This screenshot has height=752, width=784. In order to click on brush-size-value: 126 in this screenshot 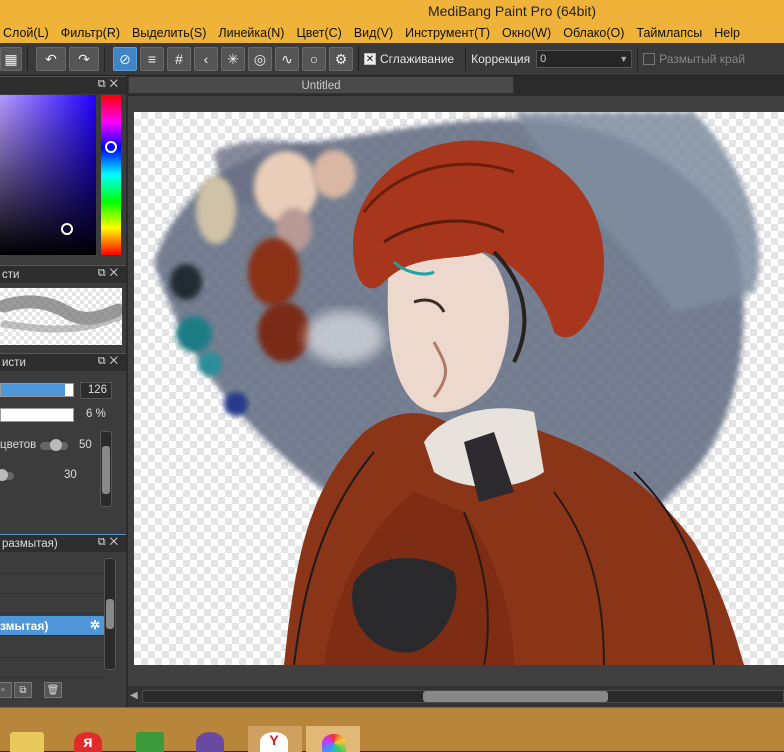, I will do `click(96, 390)`.